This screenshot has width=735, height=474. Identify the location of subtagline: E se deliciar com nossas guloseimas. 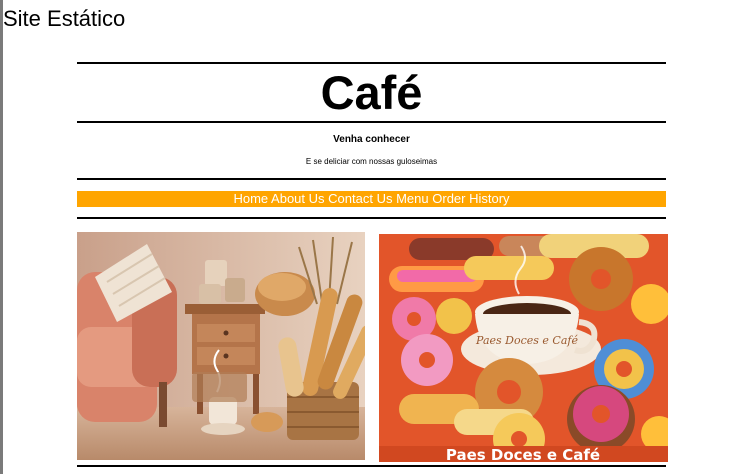
(371, 161).